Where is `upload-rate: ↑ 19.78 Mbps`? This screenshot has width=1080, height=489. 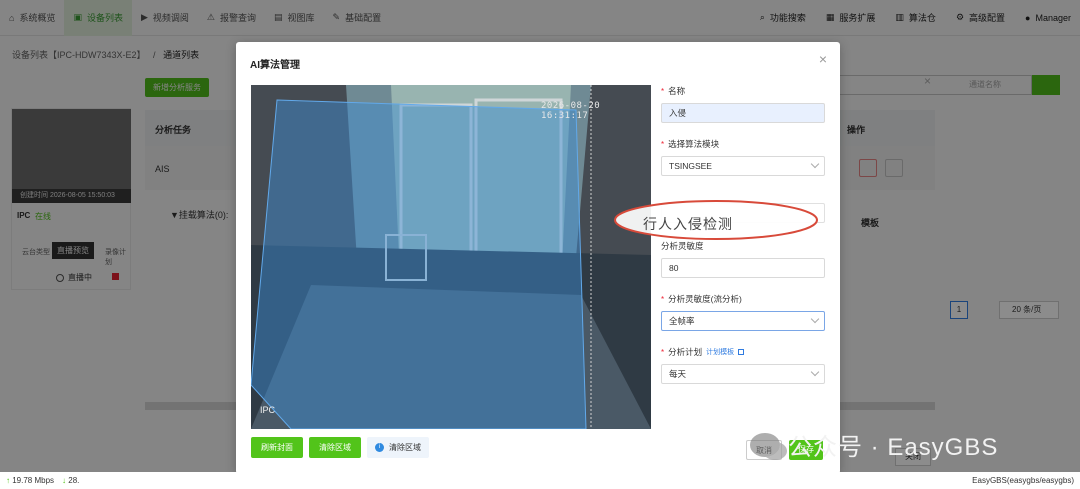
upload-rate: ↑ 19.78 Mbps is located at coordinates (30, 480).